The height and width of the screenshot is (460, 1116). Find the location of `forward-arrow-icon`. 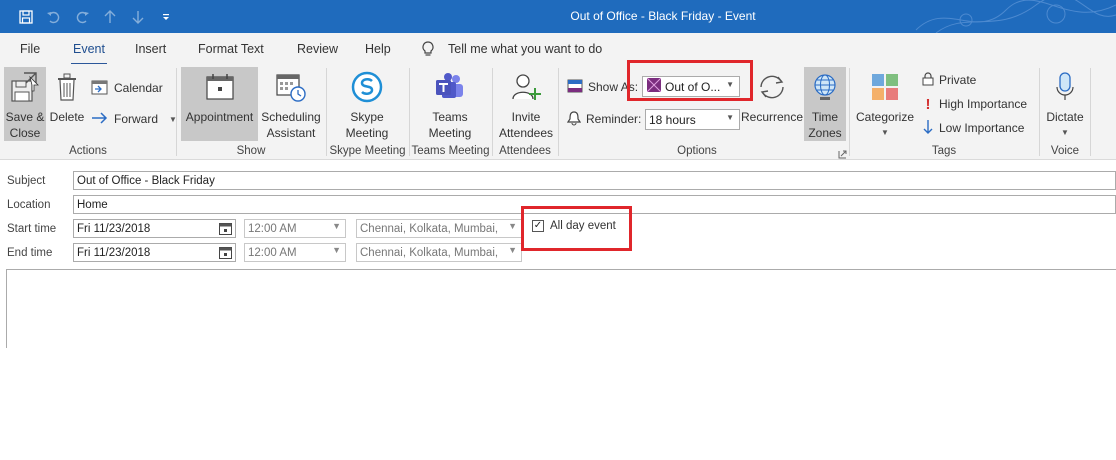

forward-arrow-icon is located at coordinates (100, 119).